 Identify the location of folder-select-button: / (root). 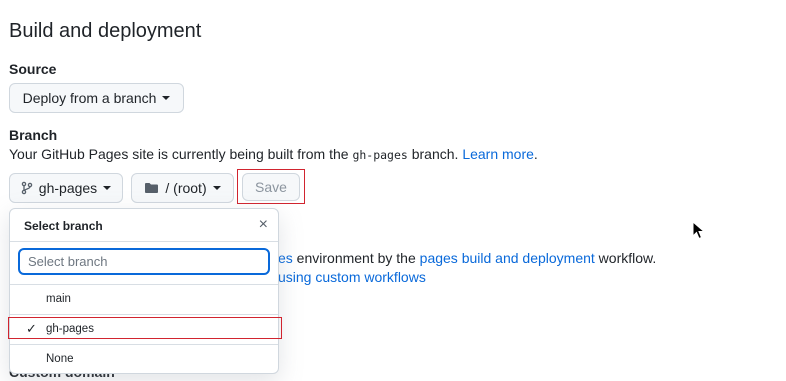
(182, 188).